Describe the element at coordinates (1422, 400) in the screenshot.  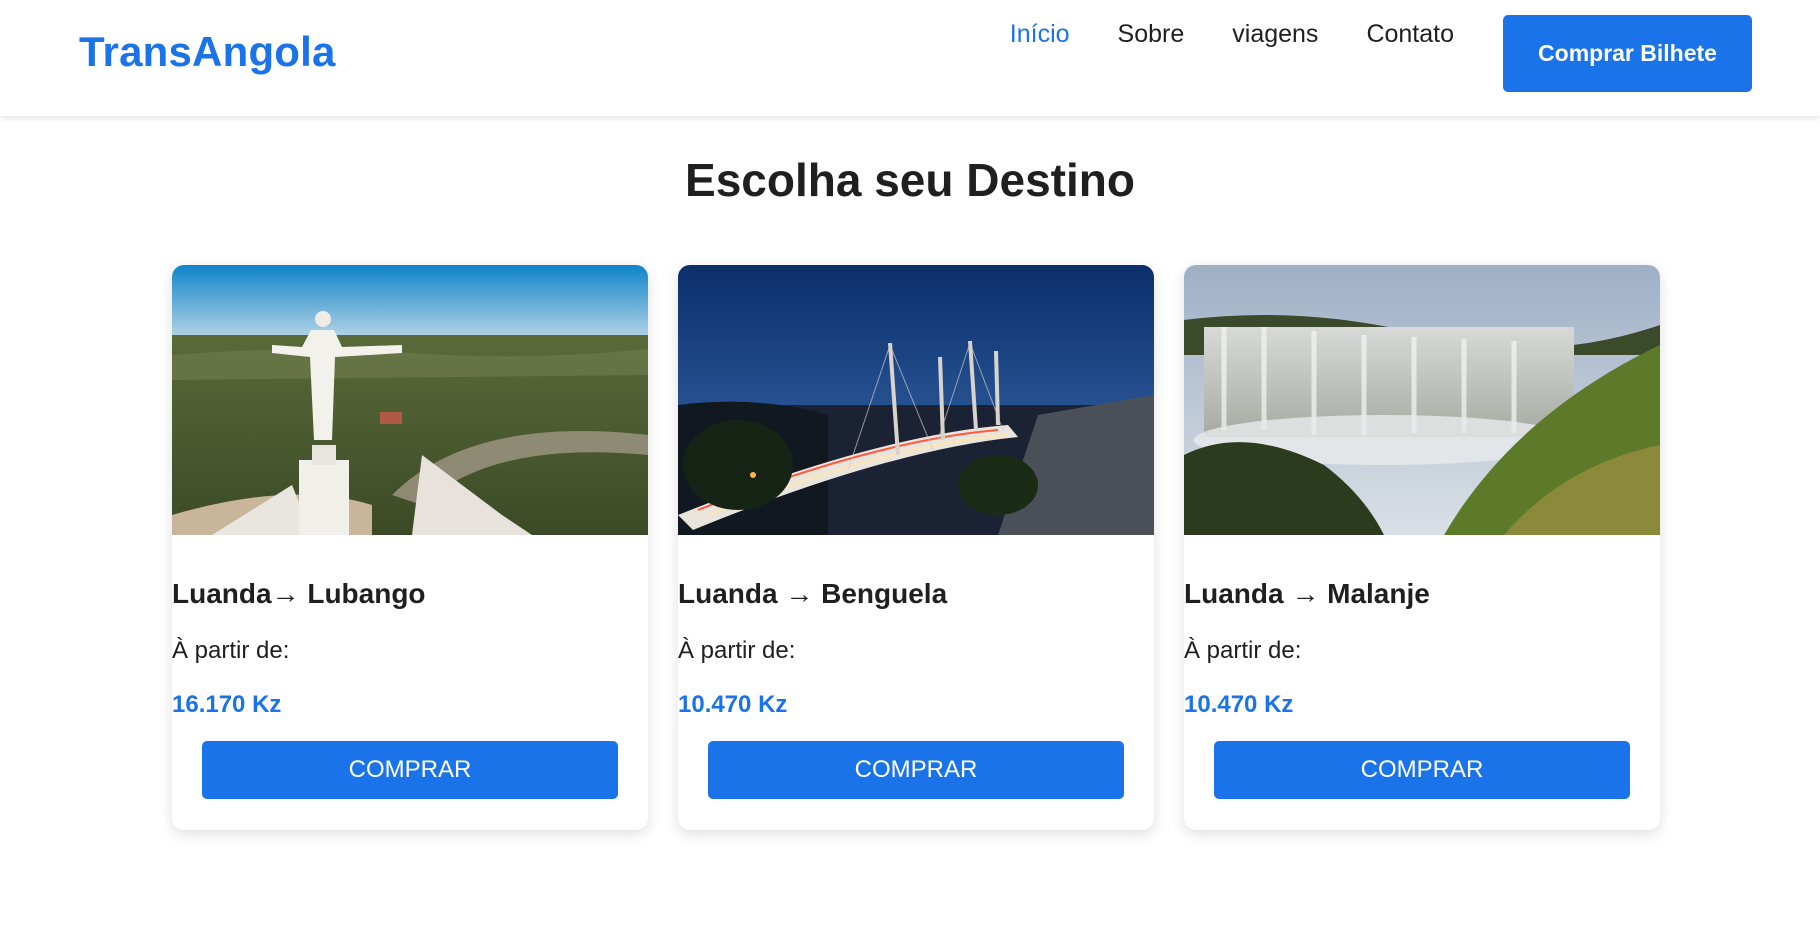
I see `kalandula-falls-photo` at that location.